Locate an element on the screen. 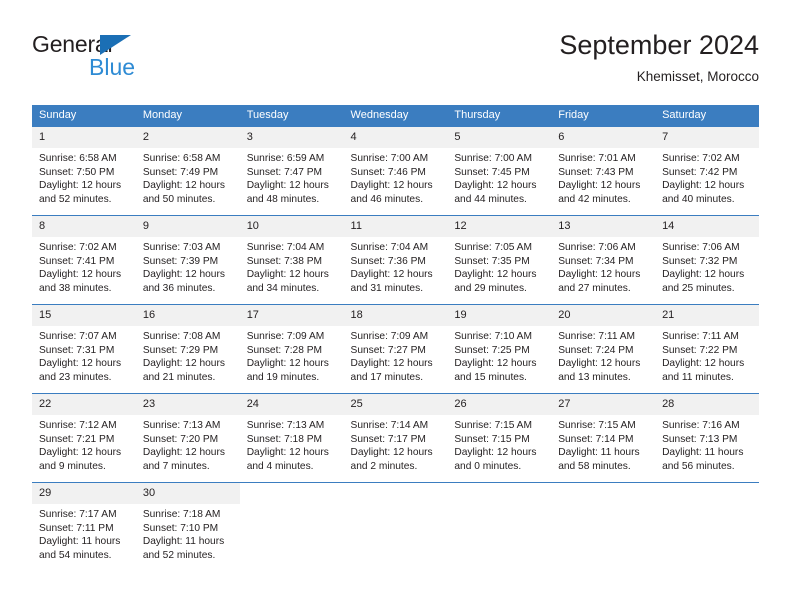  sunset-text: Sunset: 7:34 PM is located at coordinates (596, 261).